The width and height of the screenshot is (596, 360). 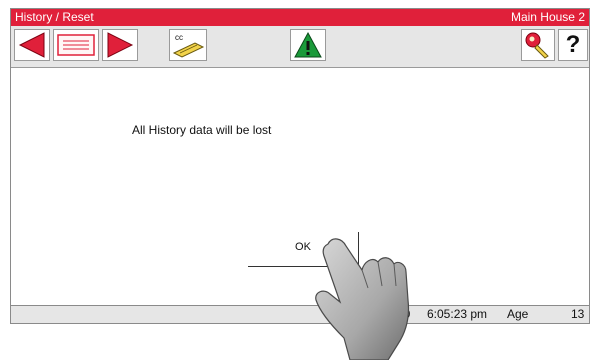 I want to click on previous-arrow-icon, so click(x=31, y=45).